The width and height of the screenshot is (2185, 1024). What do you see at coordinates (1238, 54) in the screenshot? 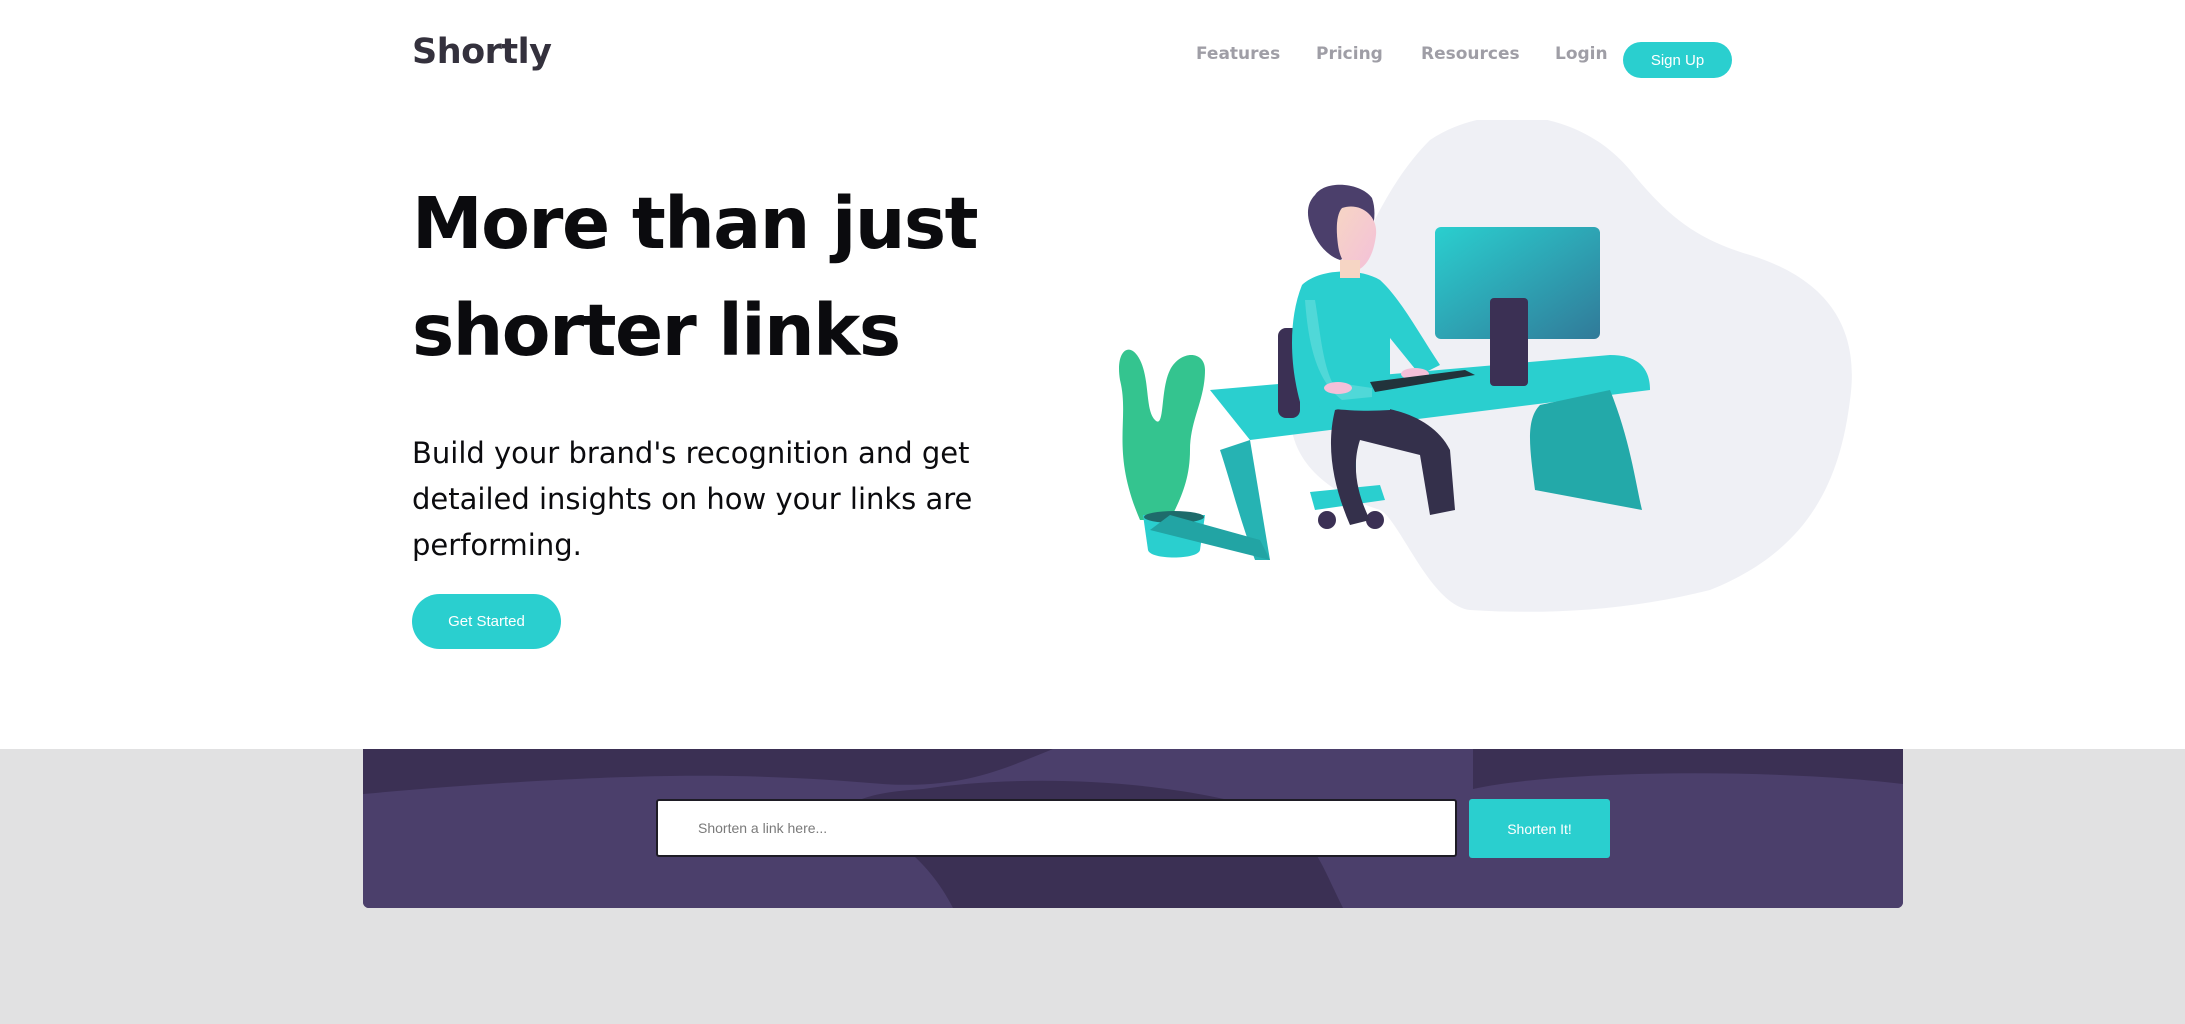
I see `nav-link-features: Features` at bounding box center [1238, 54].